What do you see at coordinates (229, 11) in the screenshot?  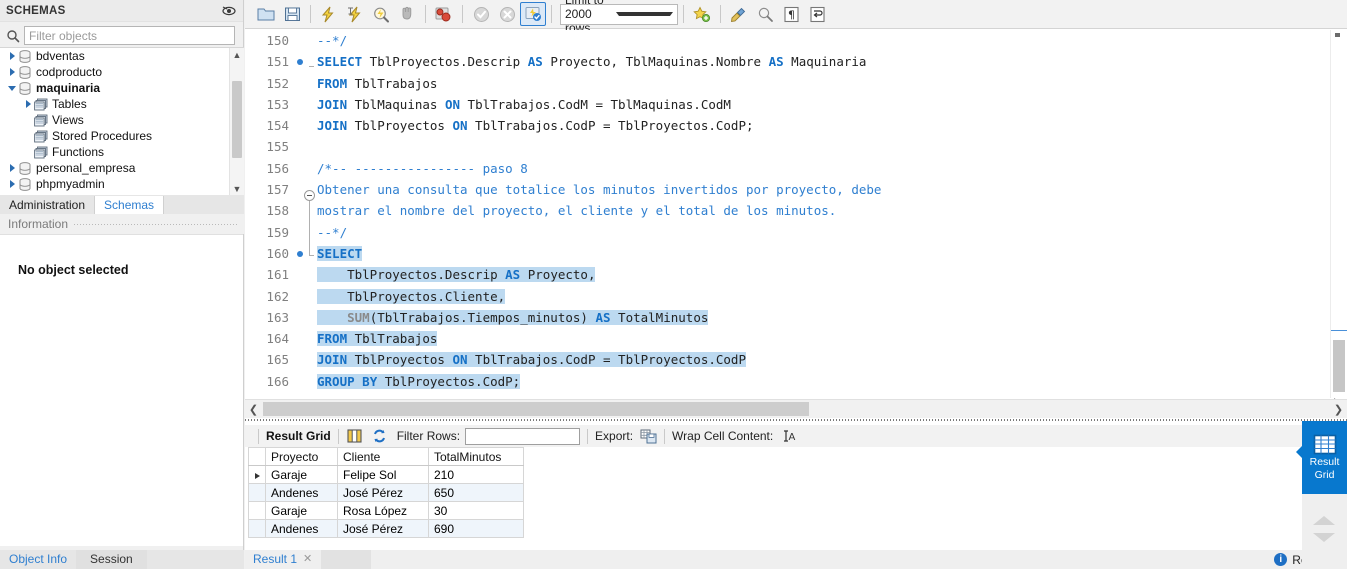 I see `eye-icon` at bounding box center [229, 11].